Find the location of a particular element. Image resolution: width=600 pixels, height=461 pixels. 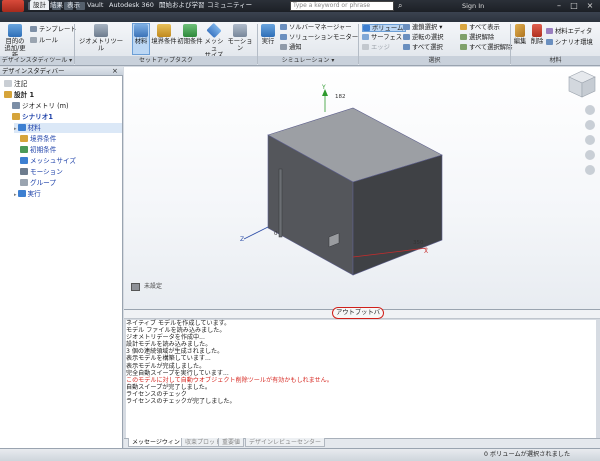

output-bar-title: アウトプットバー is located at coordinates (358, 316).